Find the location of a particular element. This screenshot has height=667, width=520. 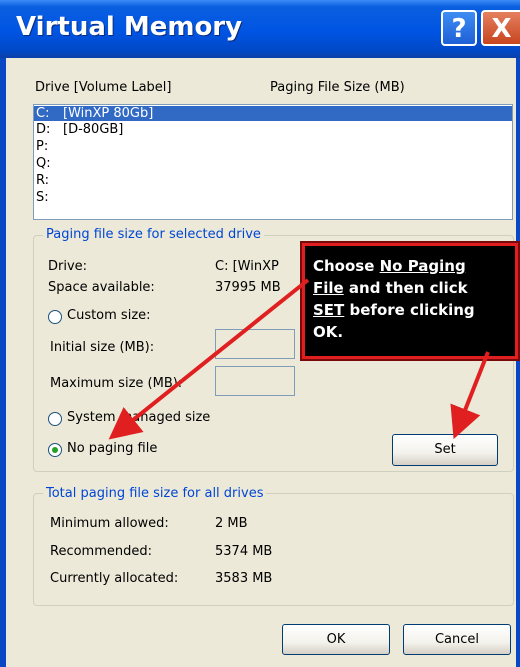

arrow-to-no-paging is located at coordinates (209, 359).